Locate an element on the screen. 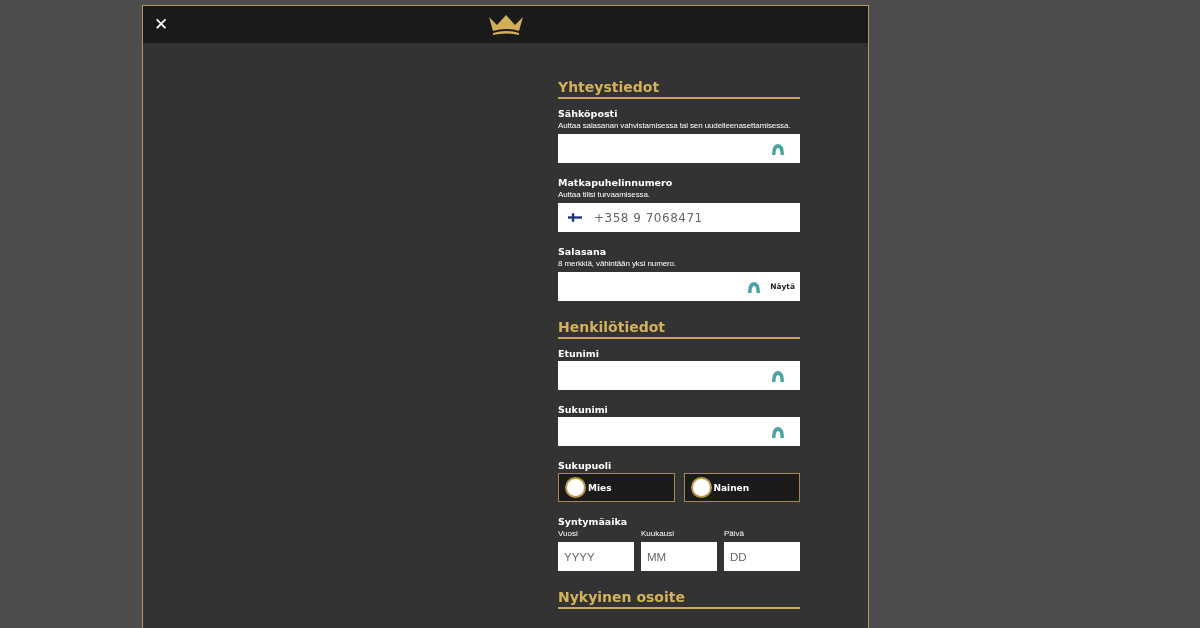  section-heading: Yhteystiedot is located at coordinates (679, 89).